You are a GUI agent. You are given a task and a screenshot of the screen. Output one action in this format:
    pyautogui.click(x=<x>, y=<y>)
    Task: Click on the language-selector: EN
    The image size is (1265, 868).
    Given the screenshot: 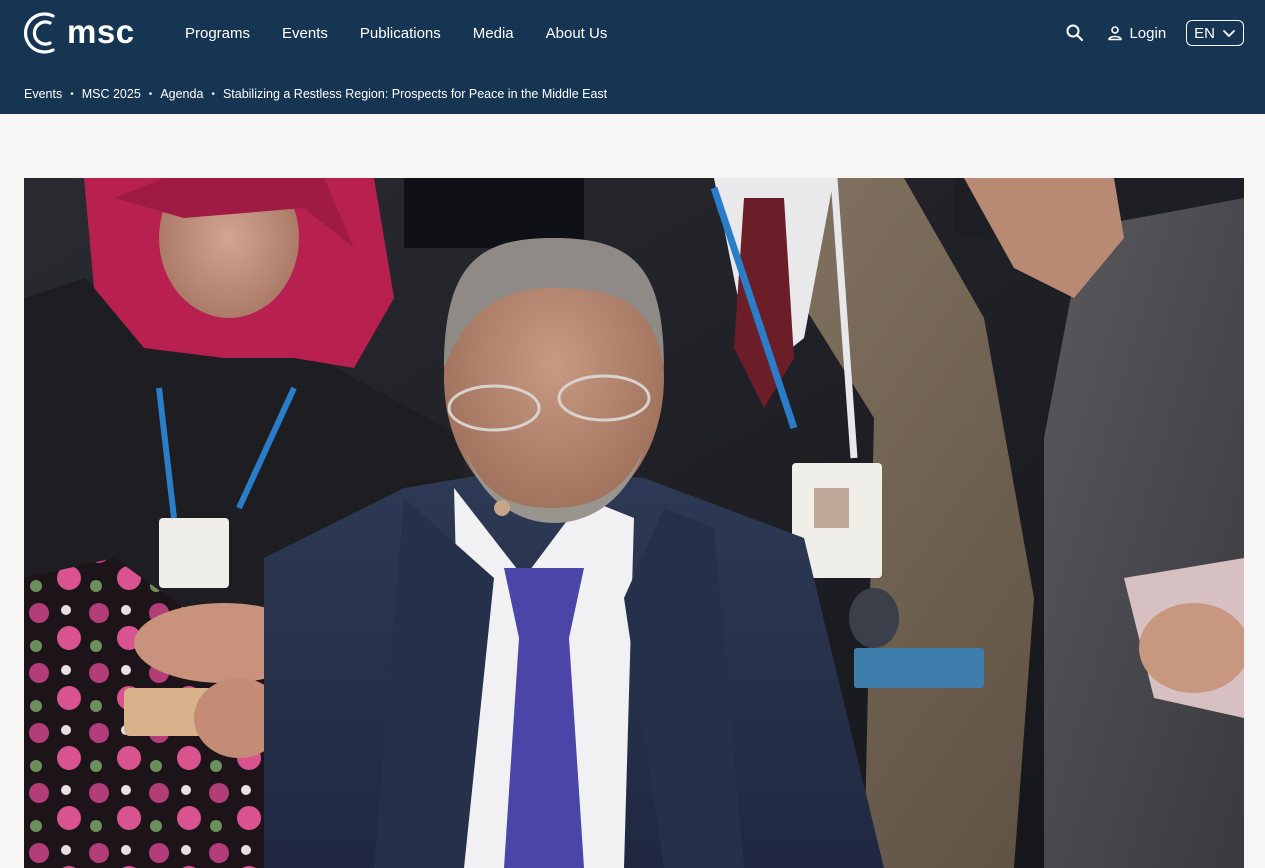 What is the action you would take?
    pyautogui.click(x=1215, y=33)
    